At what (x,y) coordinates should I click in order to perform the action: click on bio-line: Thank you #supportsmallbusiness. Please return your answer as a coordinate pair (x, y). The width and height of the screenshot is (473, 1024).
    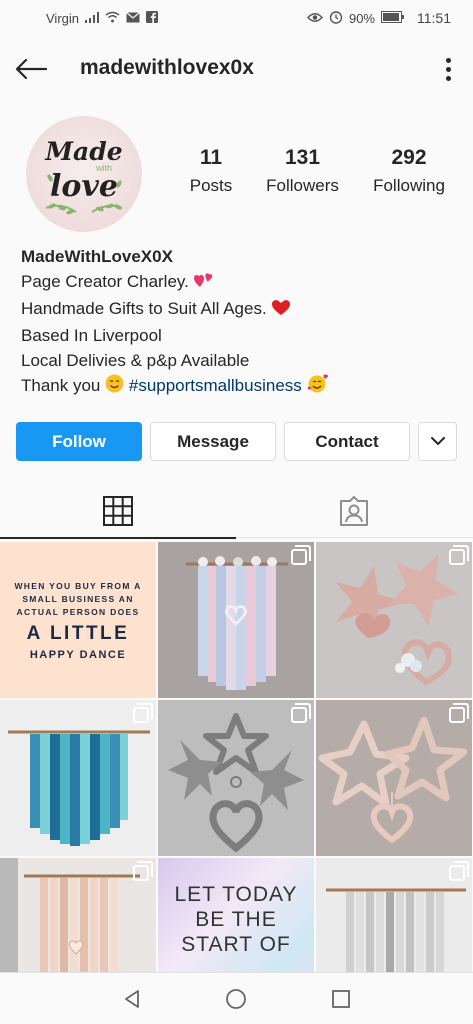
    Looking at the image, I should click on (241, 386).